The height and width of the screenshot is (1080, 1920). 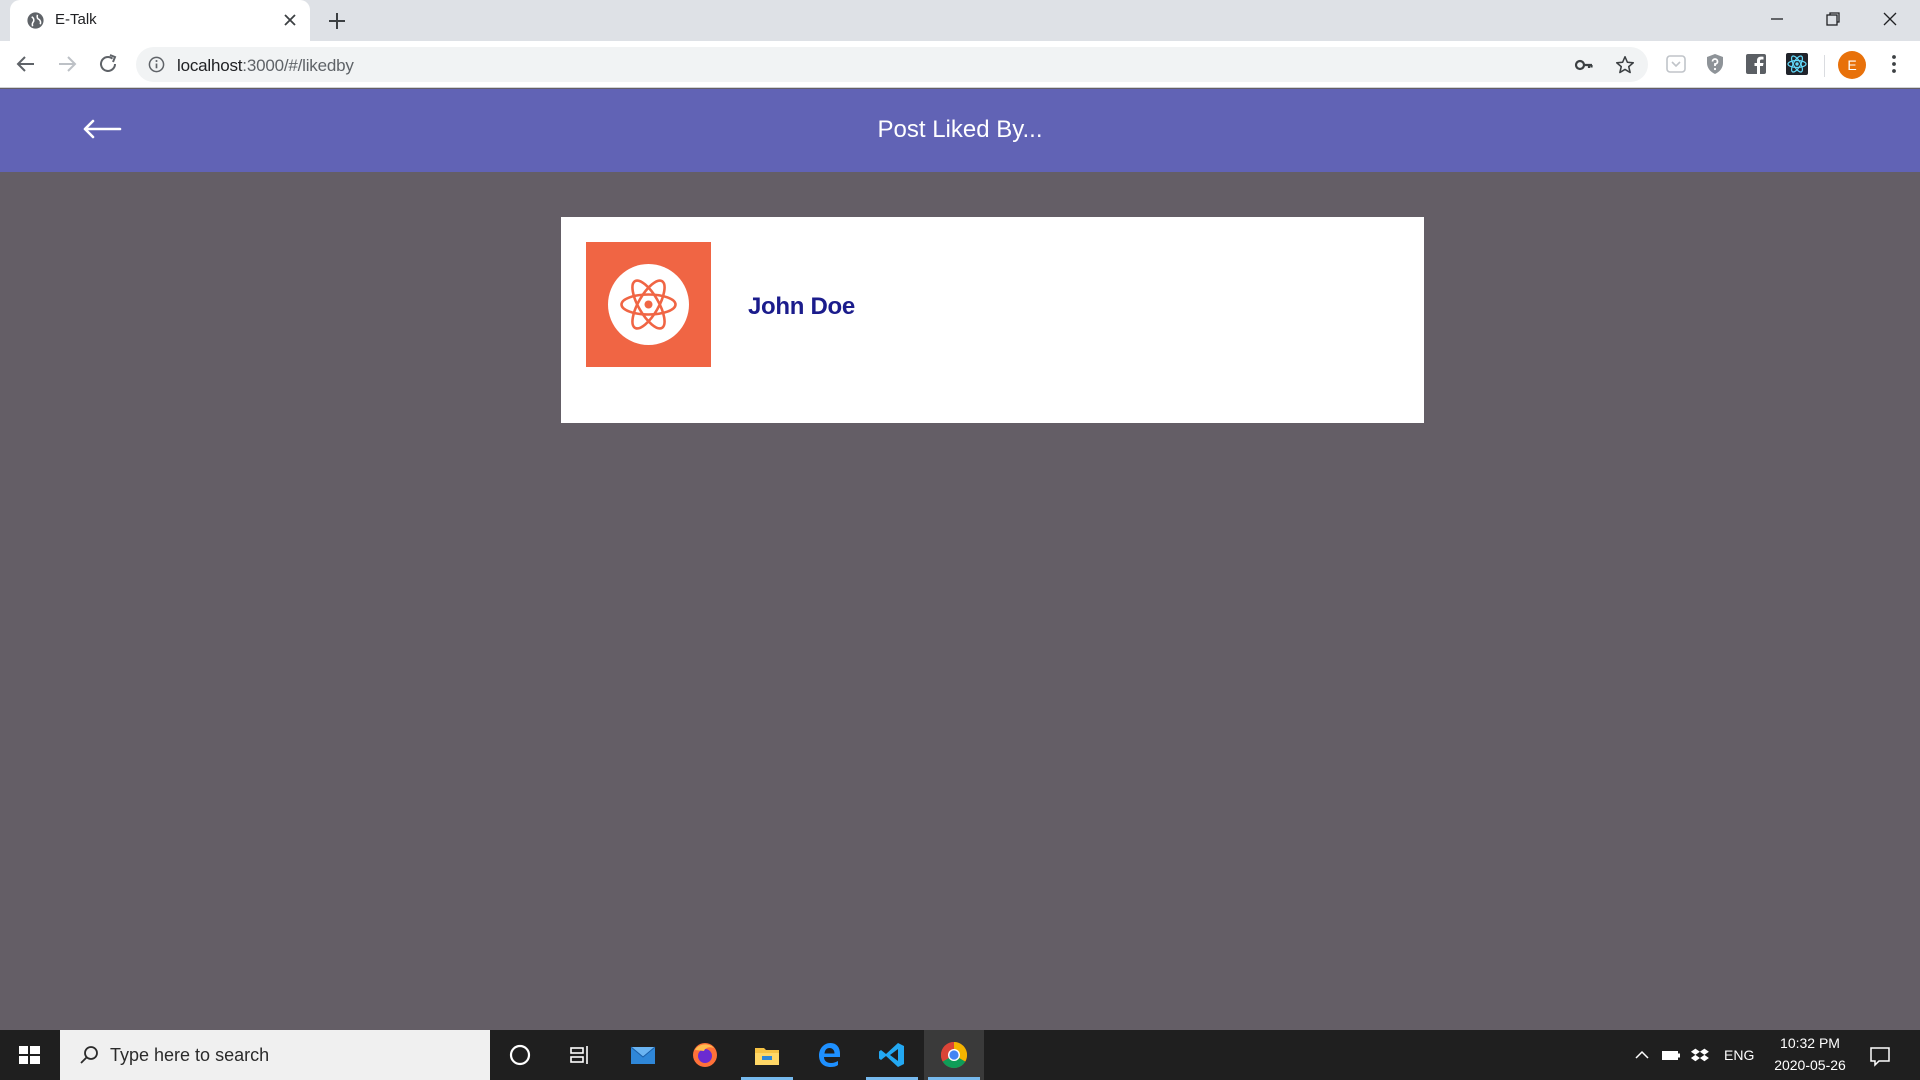 I want to click on key-icon, so click(x=1584, y=65).